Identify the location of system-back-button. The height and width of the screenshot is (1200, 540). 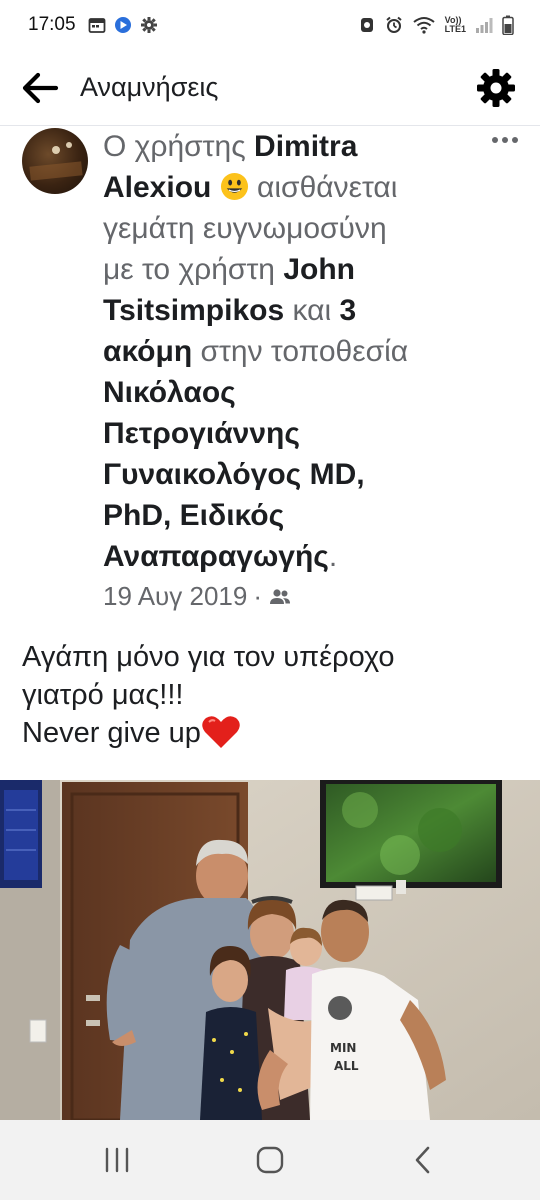
(423, 1160).